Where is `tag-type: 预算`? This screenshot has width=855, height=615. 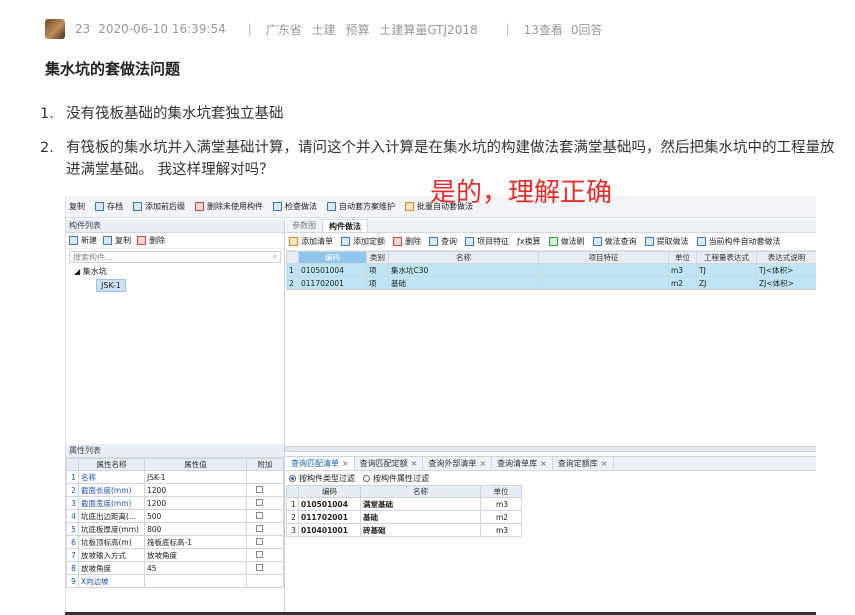 tag-type: 预算 is located at coordinates (357, 30).